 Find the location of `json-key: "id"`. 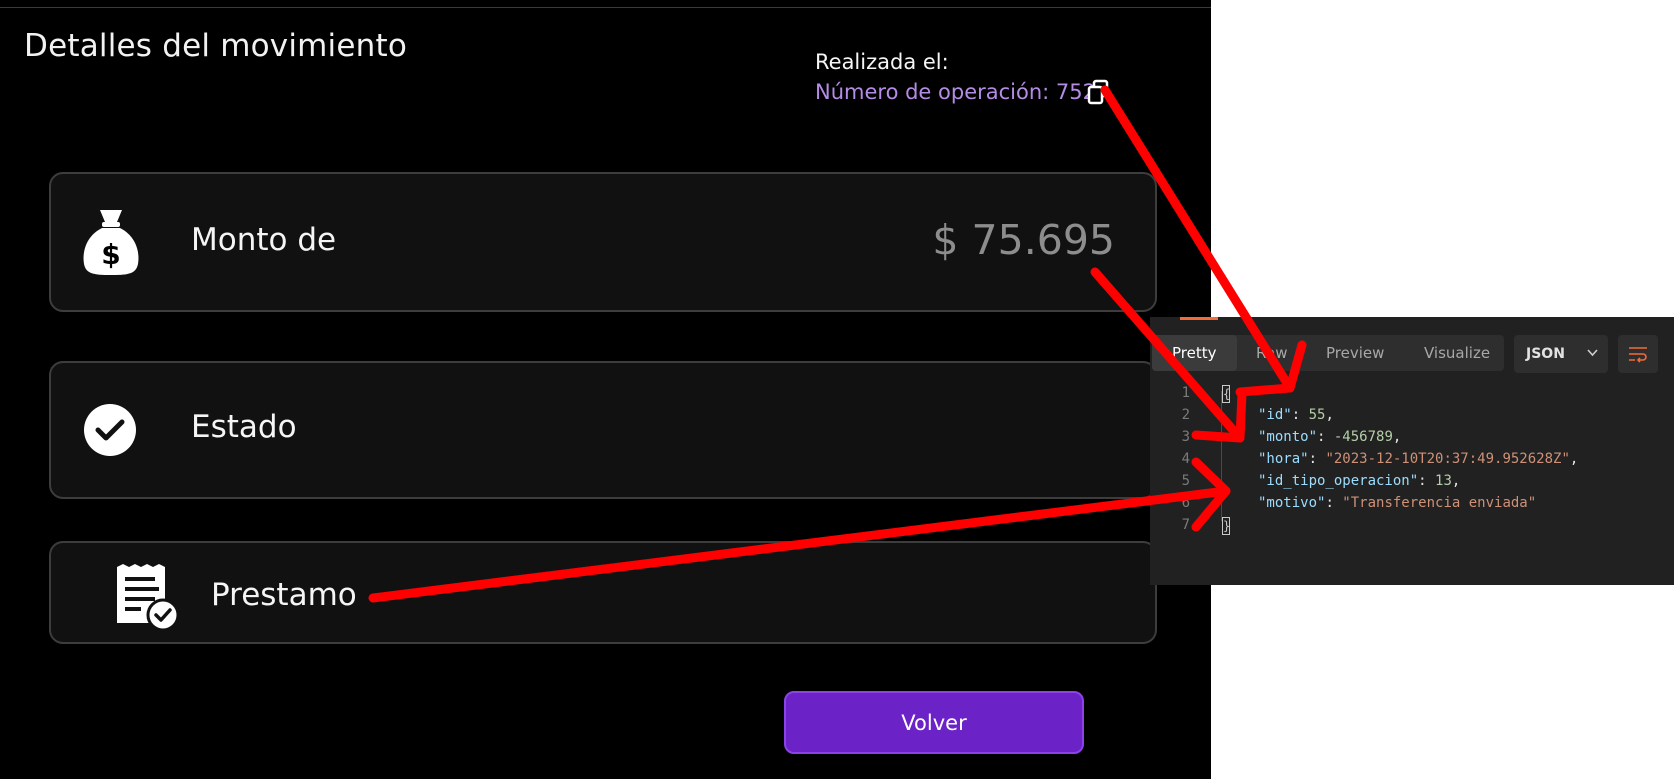

json-key: "id" is located at coordinates (1275, 415).